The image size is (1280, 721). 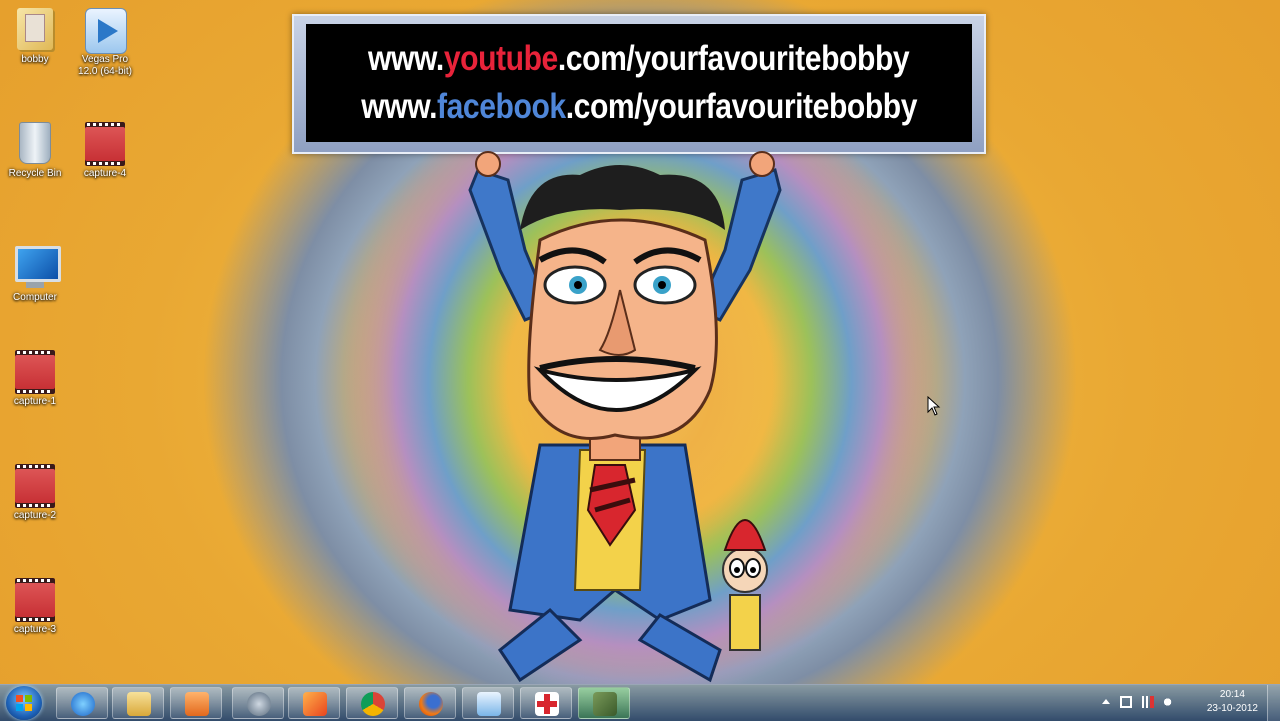 I want to click on show-hidden-icons-icon, so click(x=1106, y=701).